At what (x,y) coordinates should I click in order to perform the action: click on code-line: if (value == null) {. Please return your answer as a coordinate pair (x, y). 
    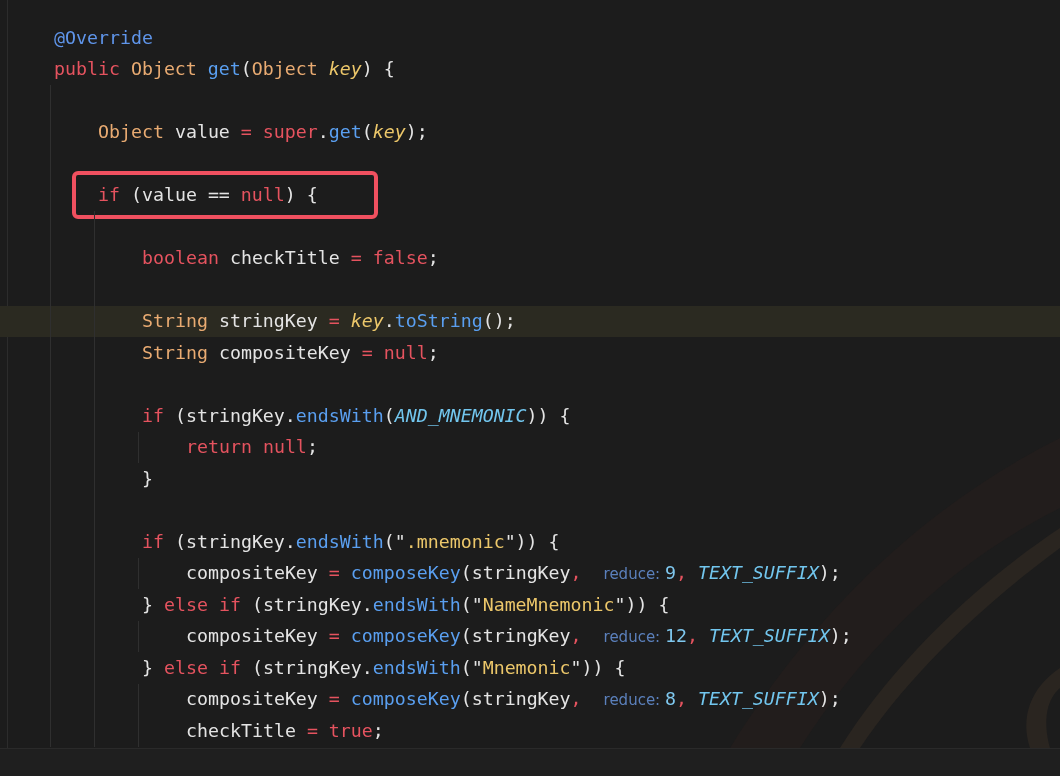
    Looking at the image, I should click on (208, 195).